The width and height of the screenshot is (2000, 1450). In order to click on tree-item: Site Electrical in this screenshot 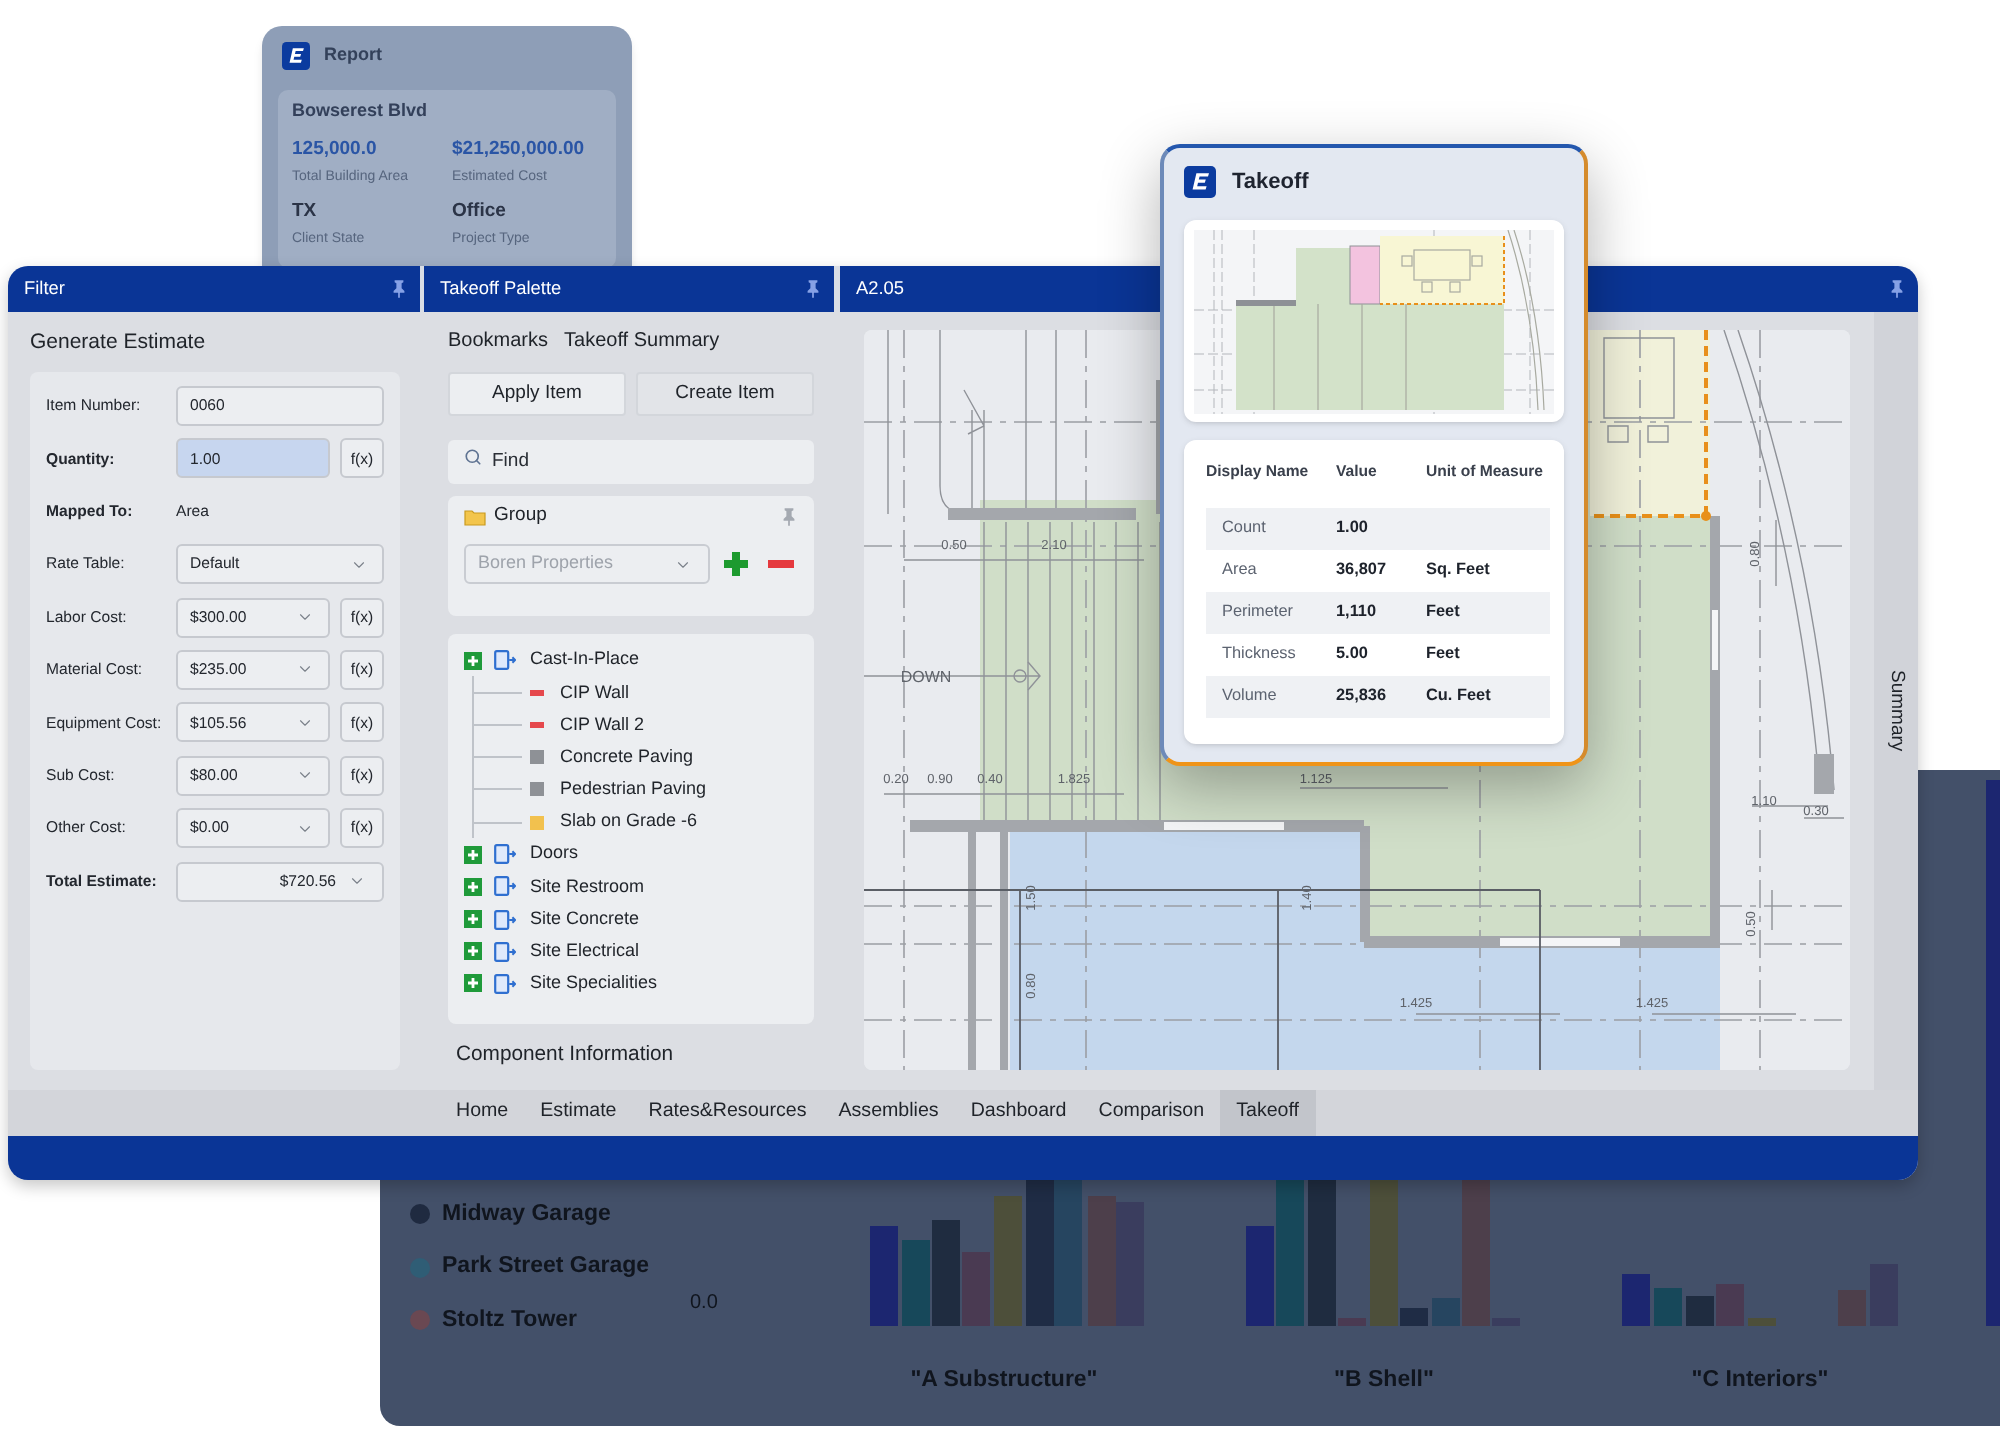, I will do `click(585, 952)`.